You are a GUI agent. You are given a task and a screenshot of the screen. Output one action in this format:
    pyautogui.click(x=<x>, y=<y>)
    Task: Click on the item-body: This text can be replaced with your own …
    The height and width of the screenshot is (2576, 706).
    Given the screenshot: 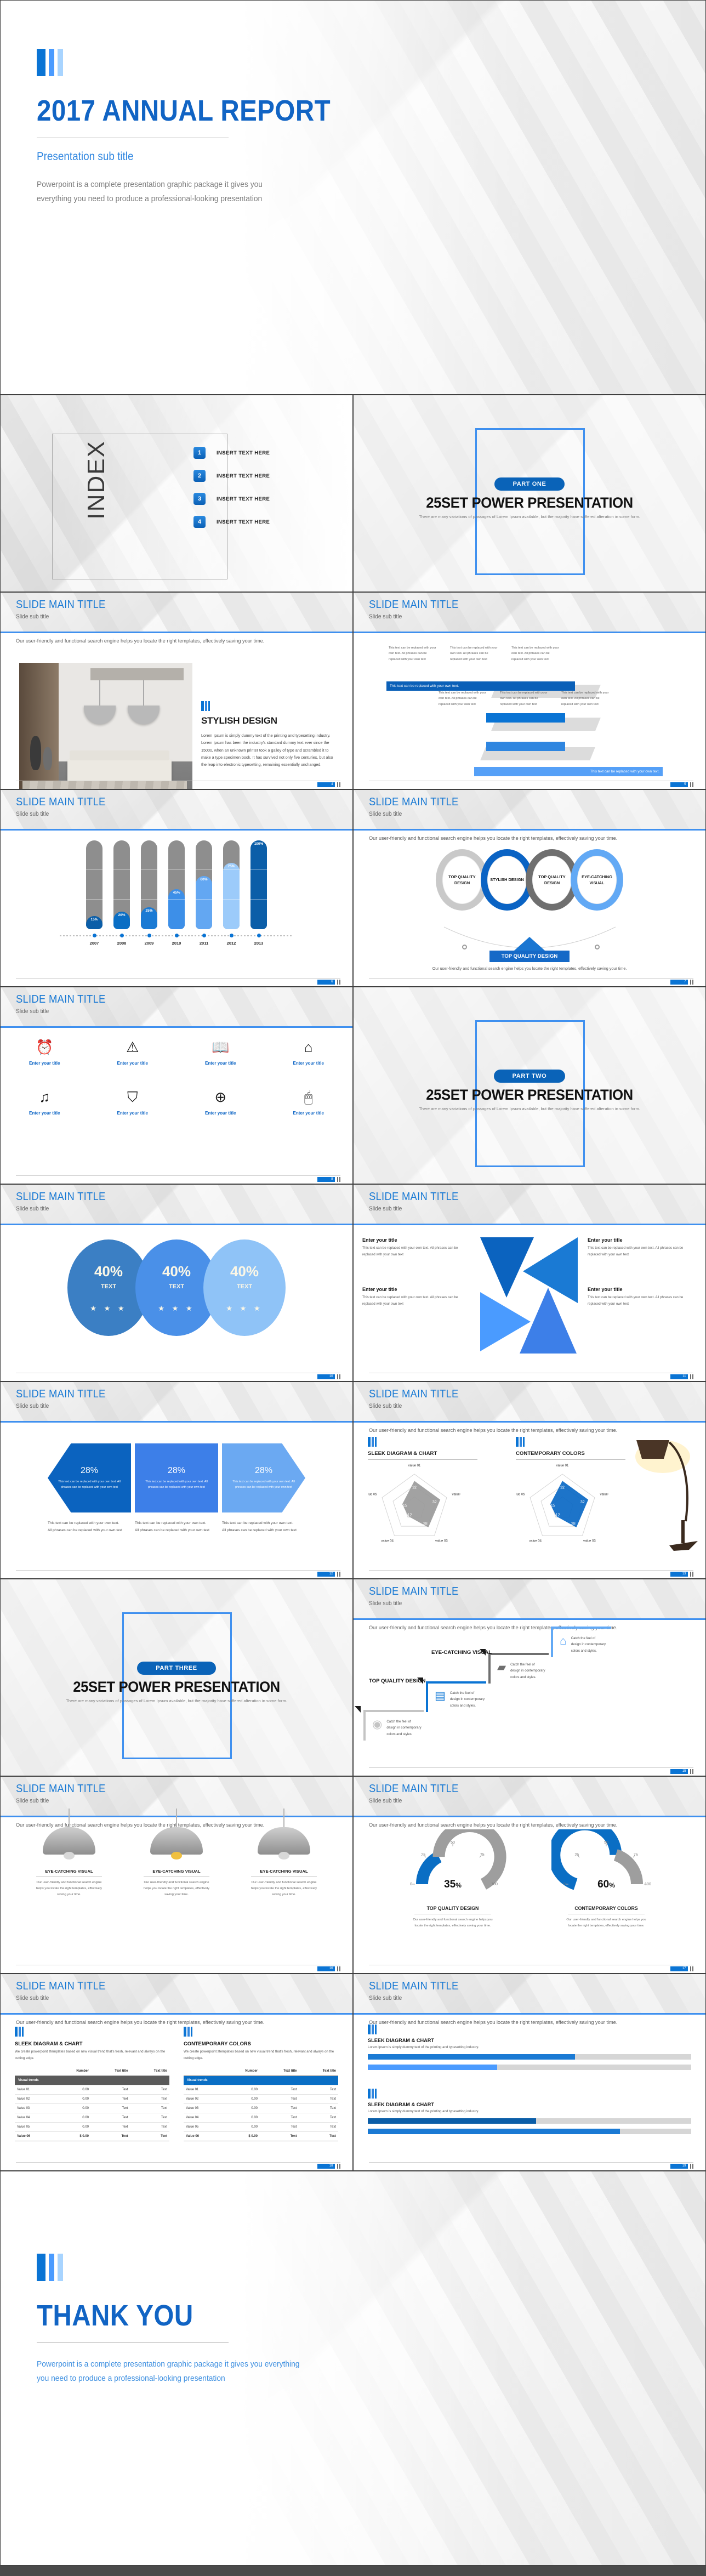 What is the action you would take?
    pyautogui.click(x=410, y=1251)
    